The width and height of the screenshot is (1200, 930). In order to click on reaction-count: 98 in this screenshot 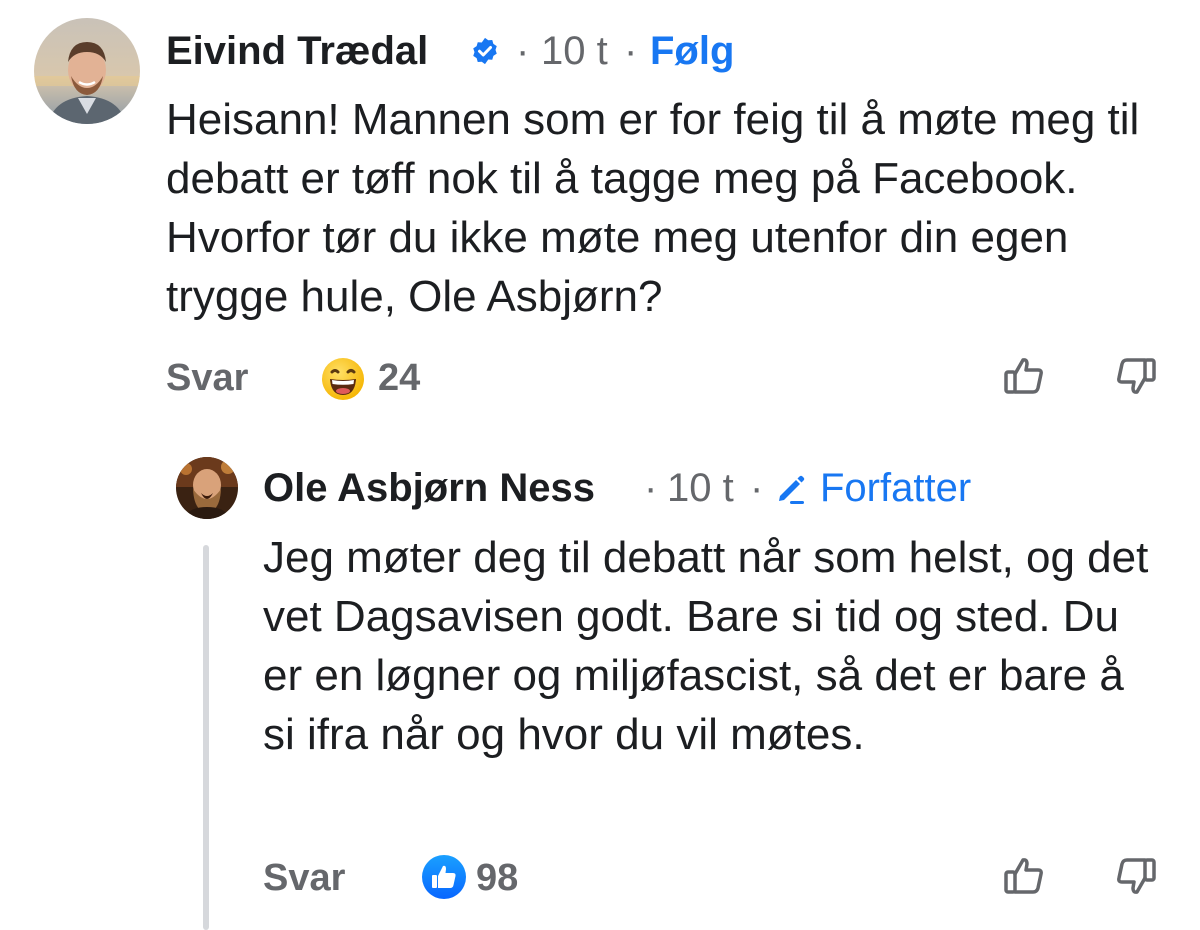, I will do `click(497, 878)`.